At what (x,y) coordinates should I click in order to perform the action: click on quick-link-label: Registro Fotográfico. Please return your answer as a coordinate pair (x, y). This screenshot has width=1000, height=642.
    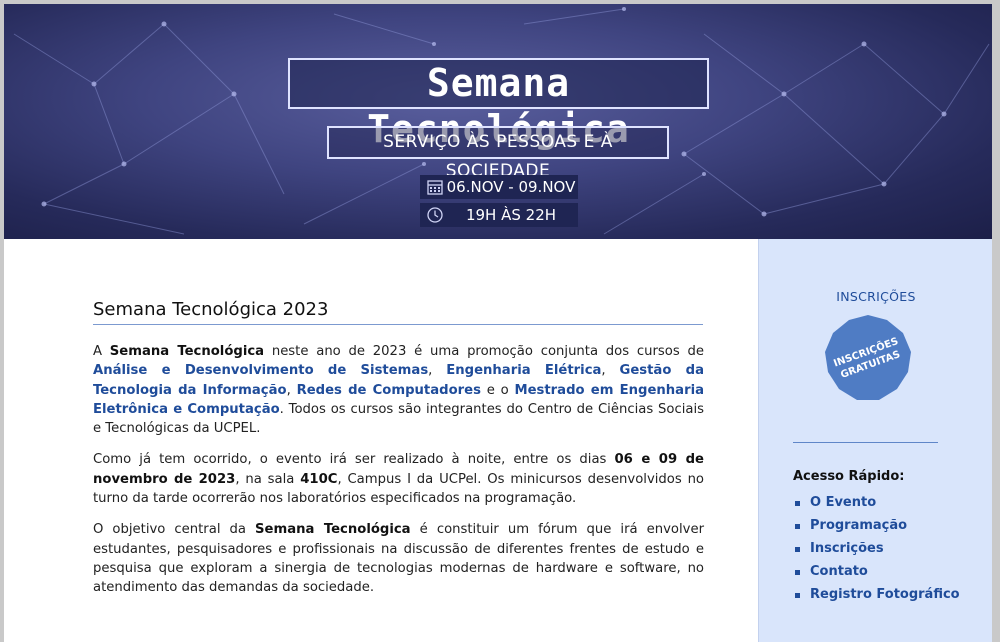
    Looking at the image, I should click on (885, 594).